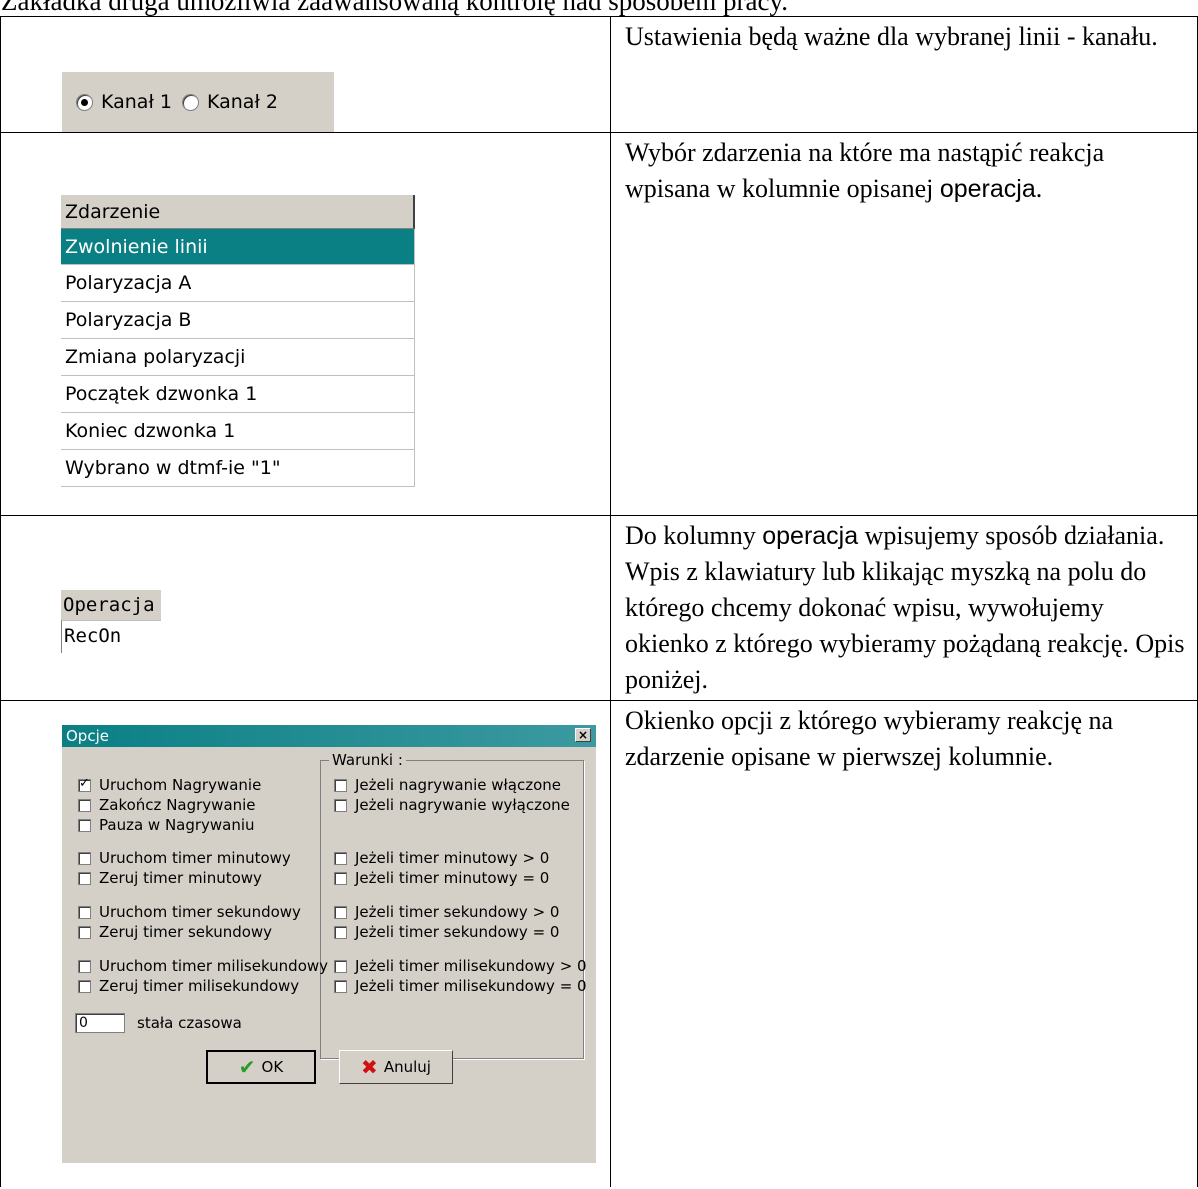  What do you see at coordinates (238, 320) in the screenshot?
I see `event-list-item: Polaryzacja B` at bounding box center [238, 320].